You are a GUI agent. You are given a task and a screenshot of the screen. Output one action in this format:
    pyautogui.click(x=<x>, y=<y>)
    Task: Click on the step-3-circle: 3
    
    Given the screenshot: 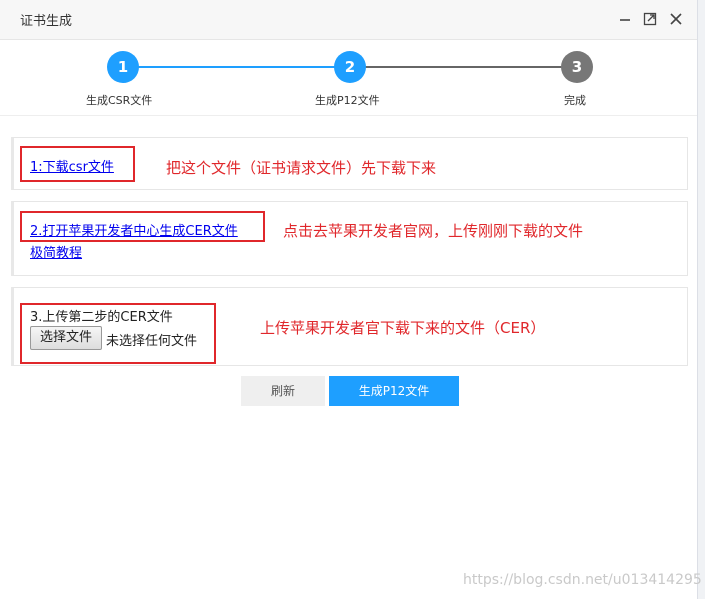 What is the action you would take?
    pyautogui.click(x=577, y=67)
    